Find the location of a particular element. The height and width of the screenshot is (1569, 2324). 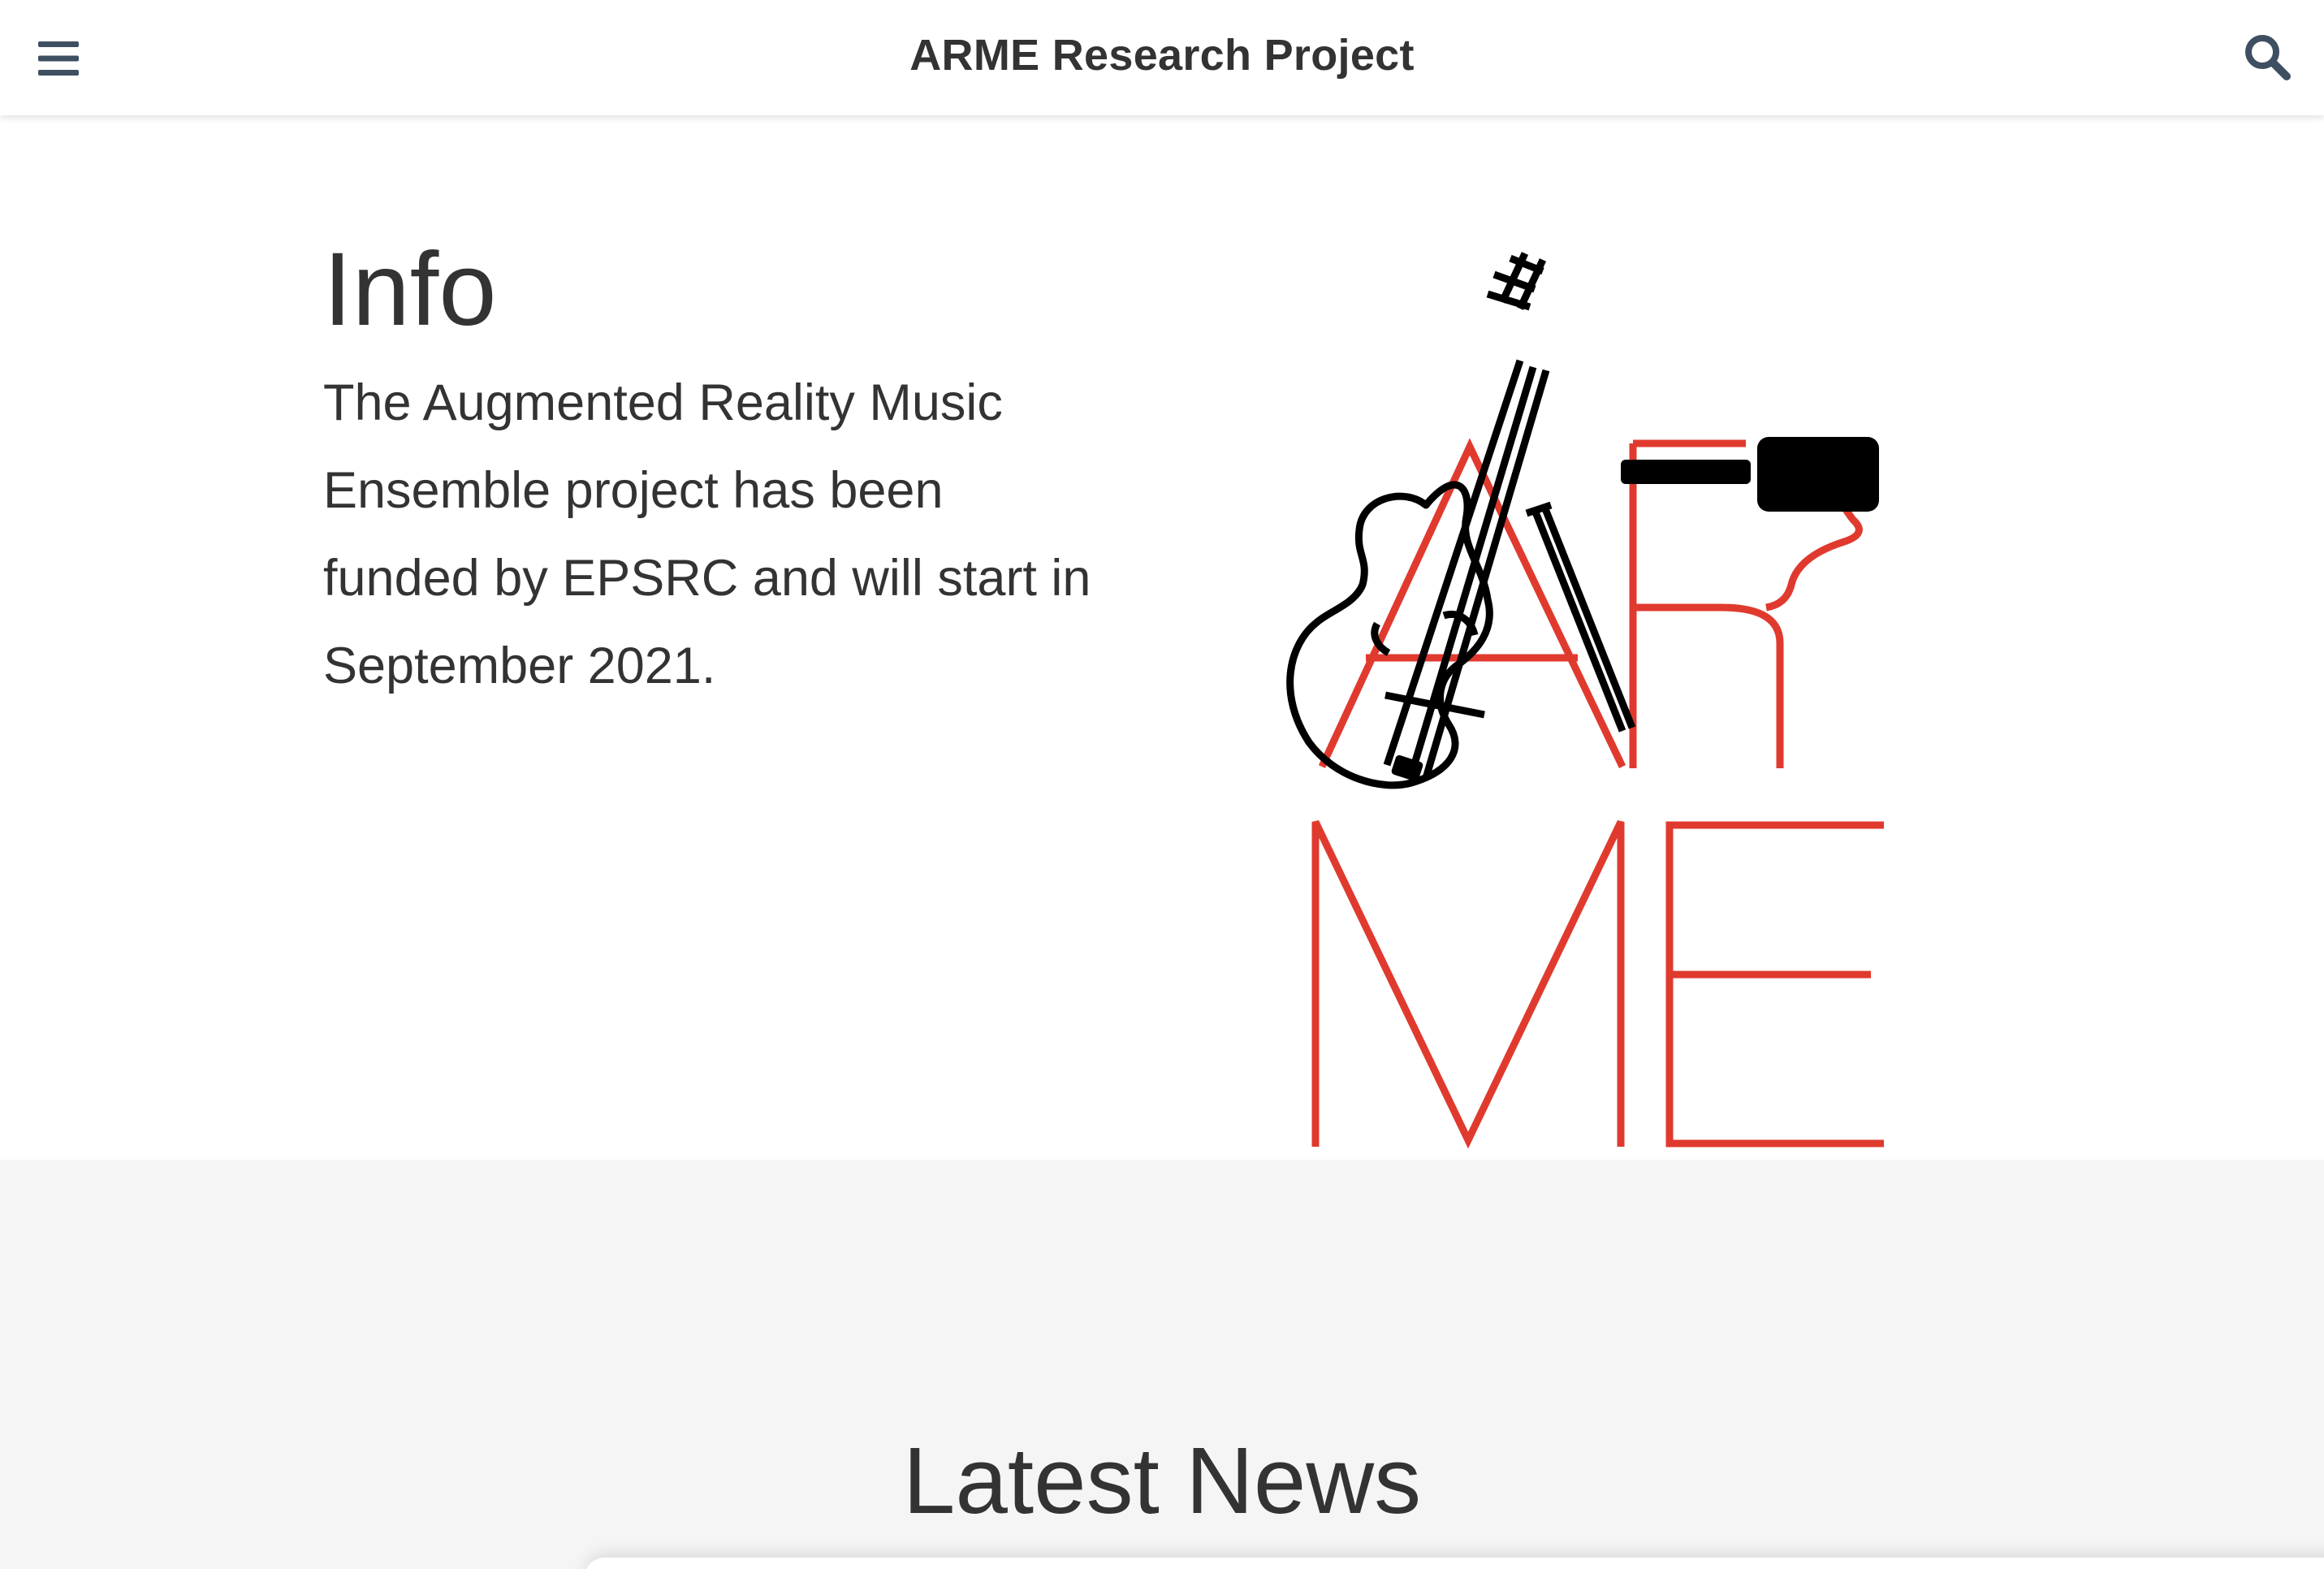

logo-letter-m is located at coordinates (1468, 984).